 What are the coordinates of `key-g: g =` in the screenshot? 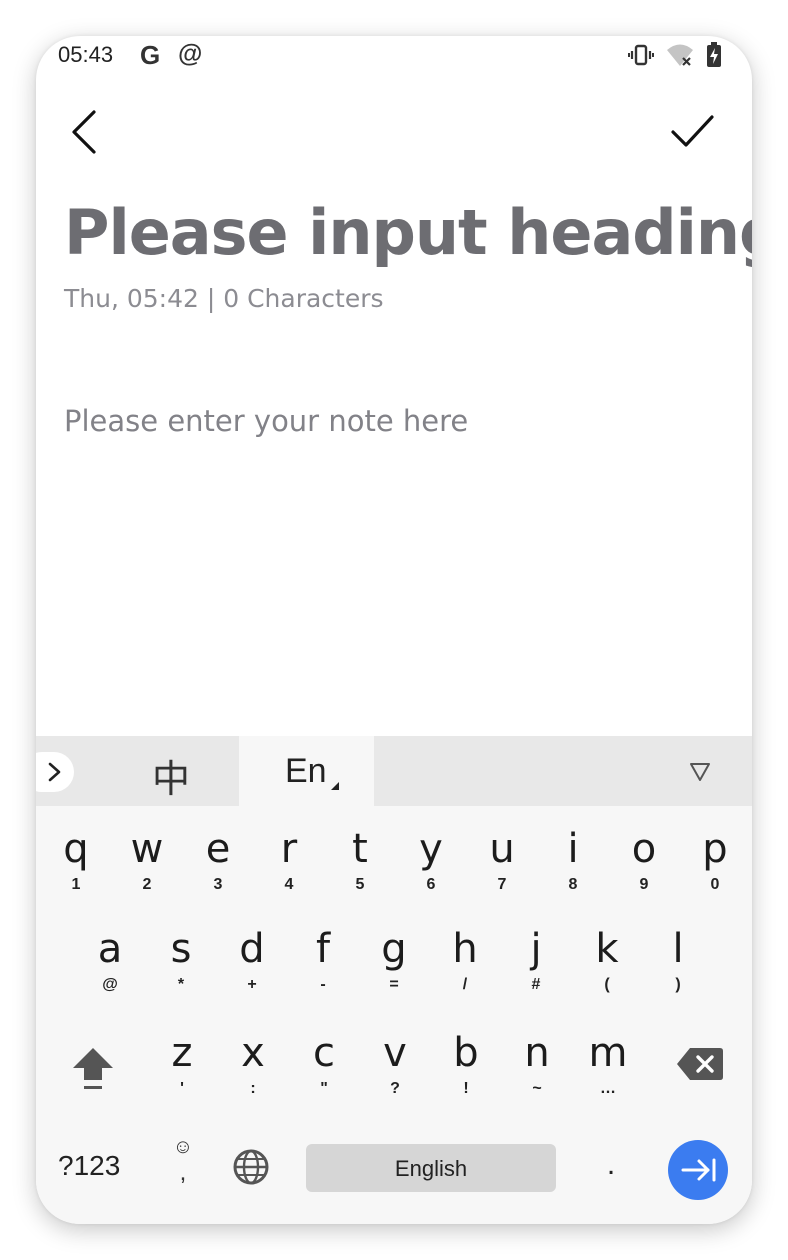 It's located at (394, 960).